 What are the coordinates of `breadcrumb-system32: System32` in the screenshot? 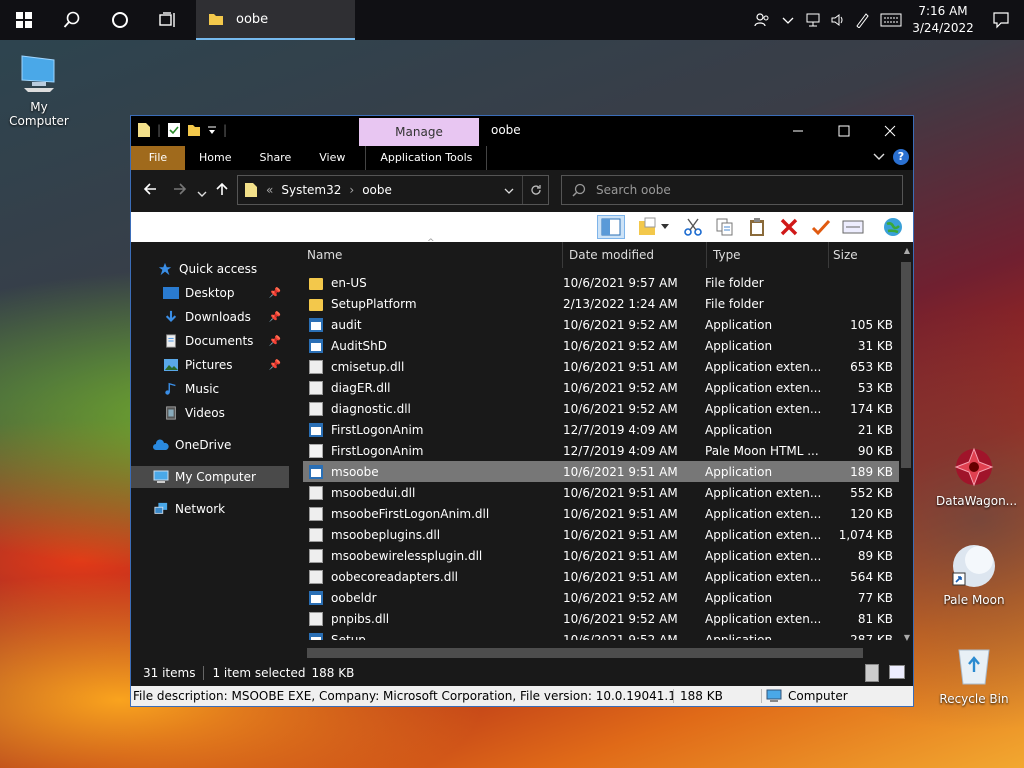 It's located at (311, 190).